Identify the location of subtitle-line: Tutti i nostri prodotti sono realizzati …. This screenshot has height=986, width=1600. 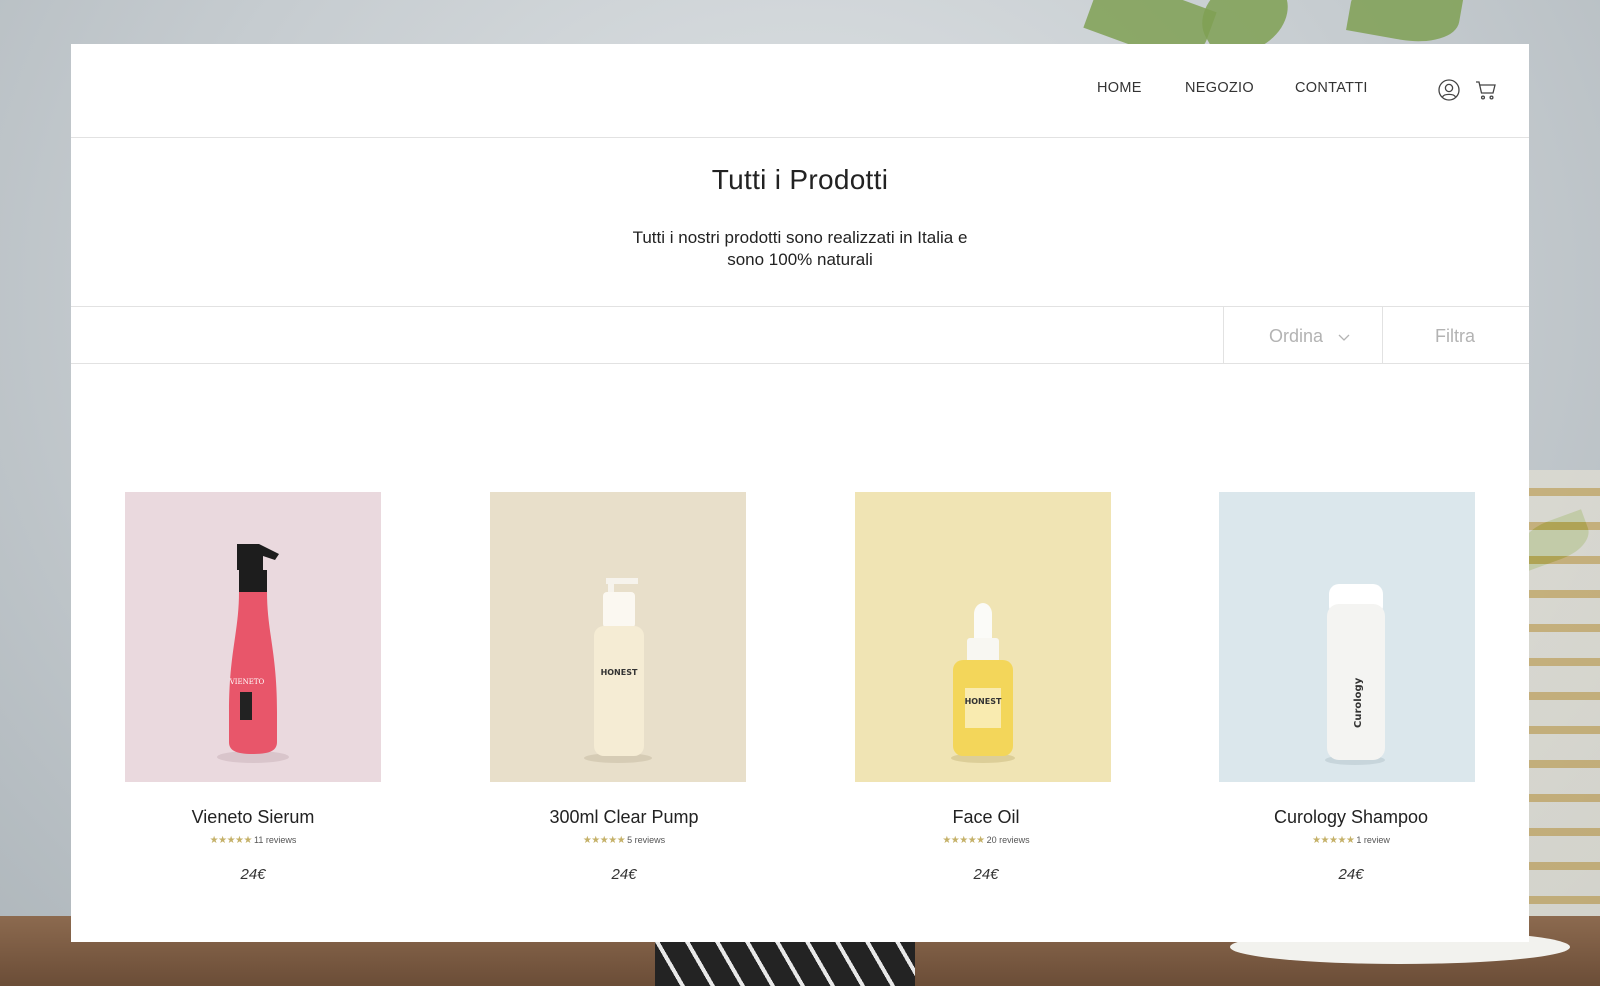
(800, 237).